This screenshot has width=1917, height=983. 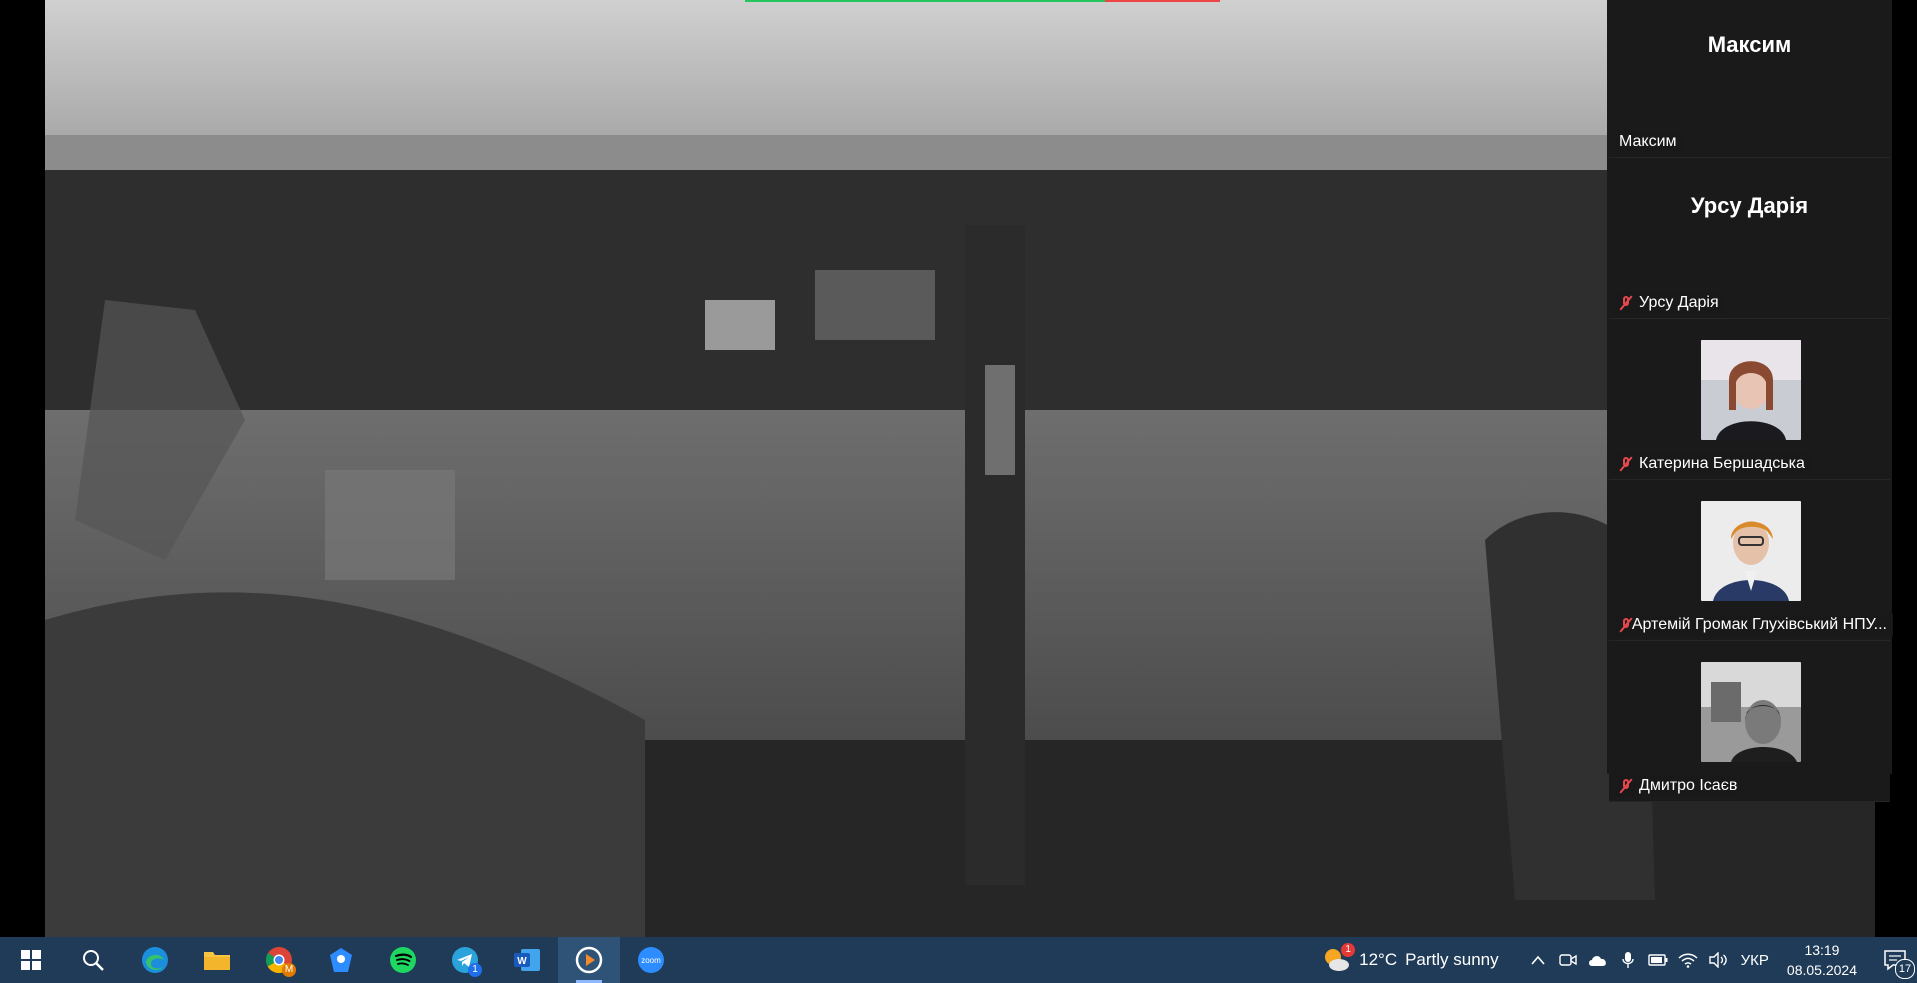 What do you see at coordinates (1822, 960) in the screenshot?
I see `system-clock: 13:19 08.05.2024` at bounding box center [1822, 960].